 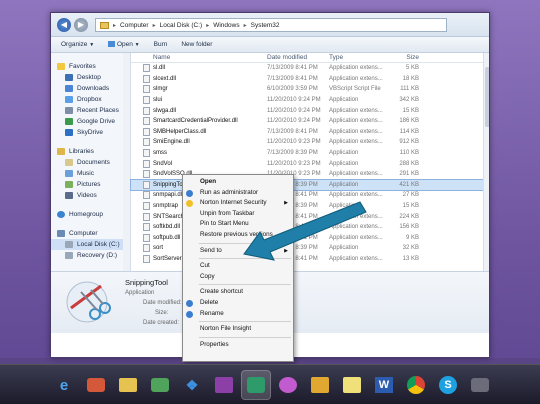 I want to click on forward-button: ▶, so click(x=81, y=25).